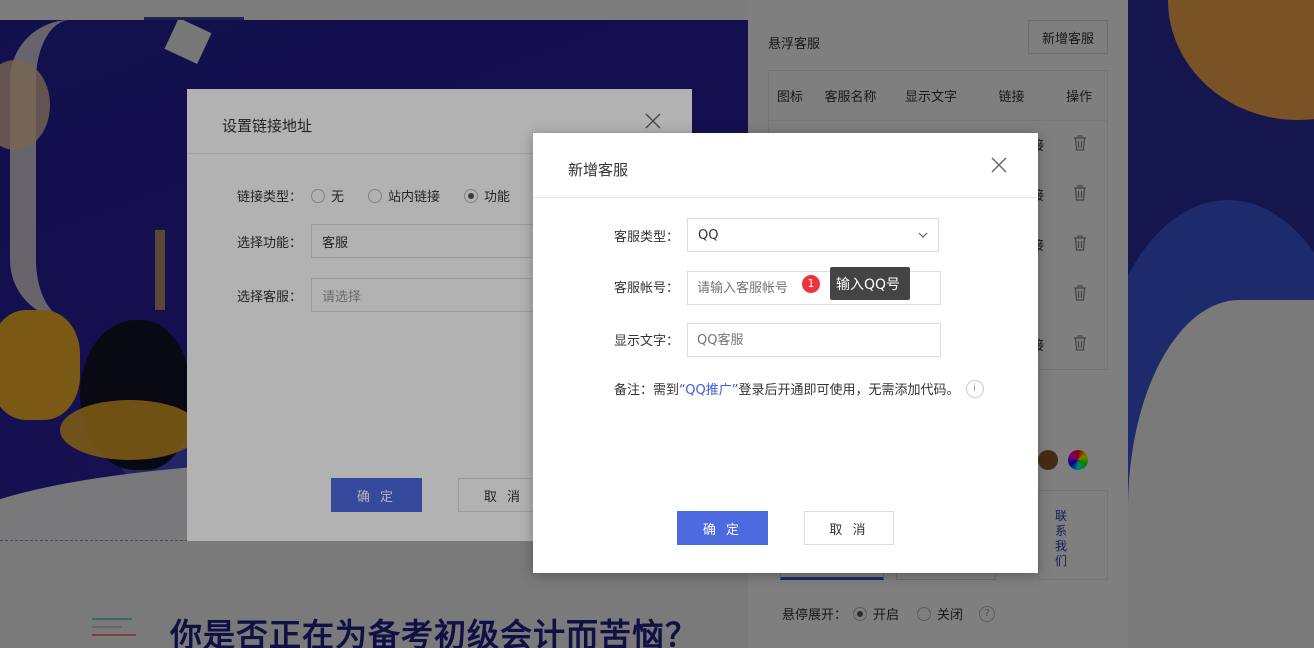  What do you see at coordinates (647, 341) in the screenshot?
I see `display-text-label: 显示文字：` at bounding box center [647, 341].